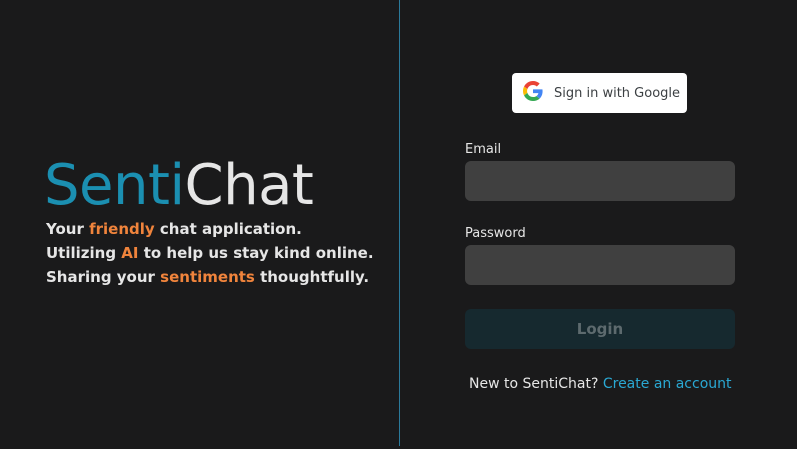 This screenshot has width=797, height=449. Describe the element at coordinates (495, 233) in the screenshot. I see `password-label: Password` at that location.